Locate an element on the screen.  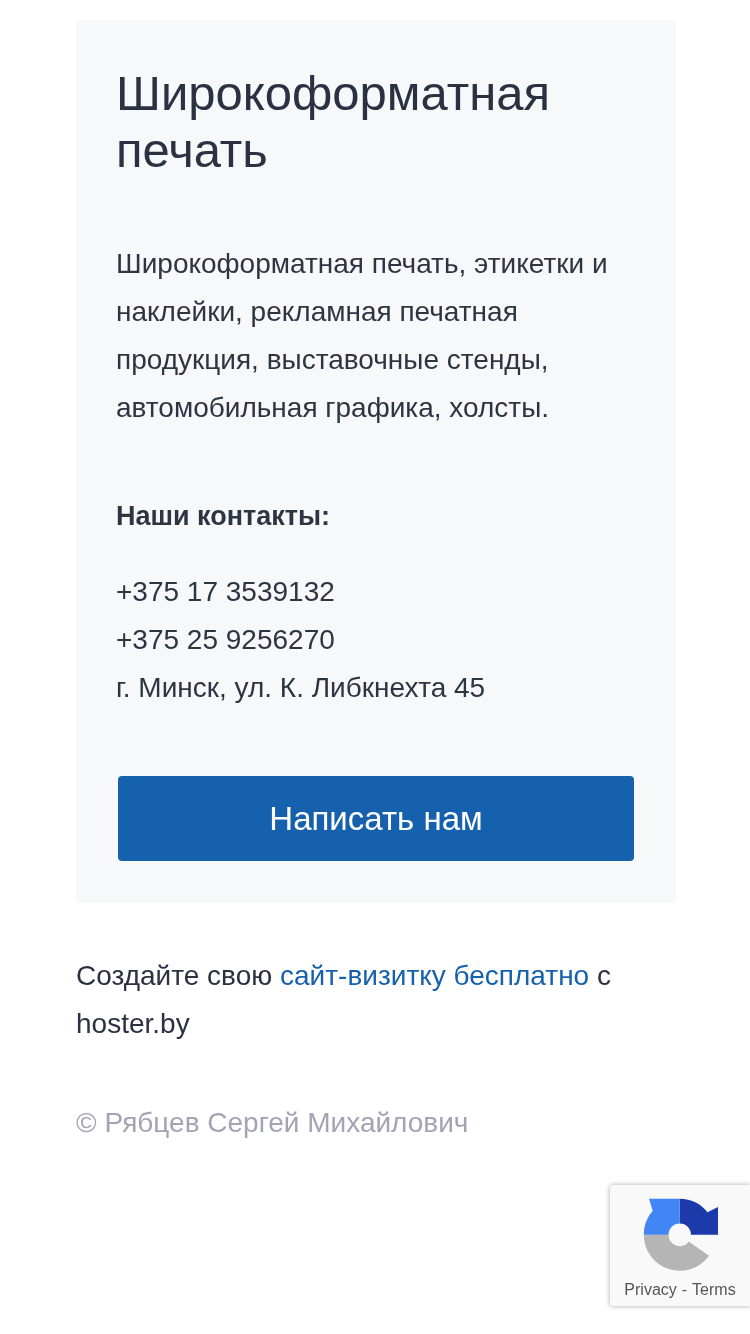
terms-link: Terms is located at coordinates (714, 1290).